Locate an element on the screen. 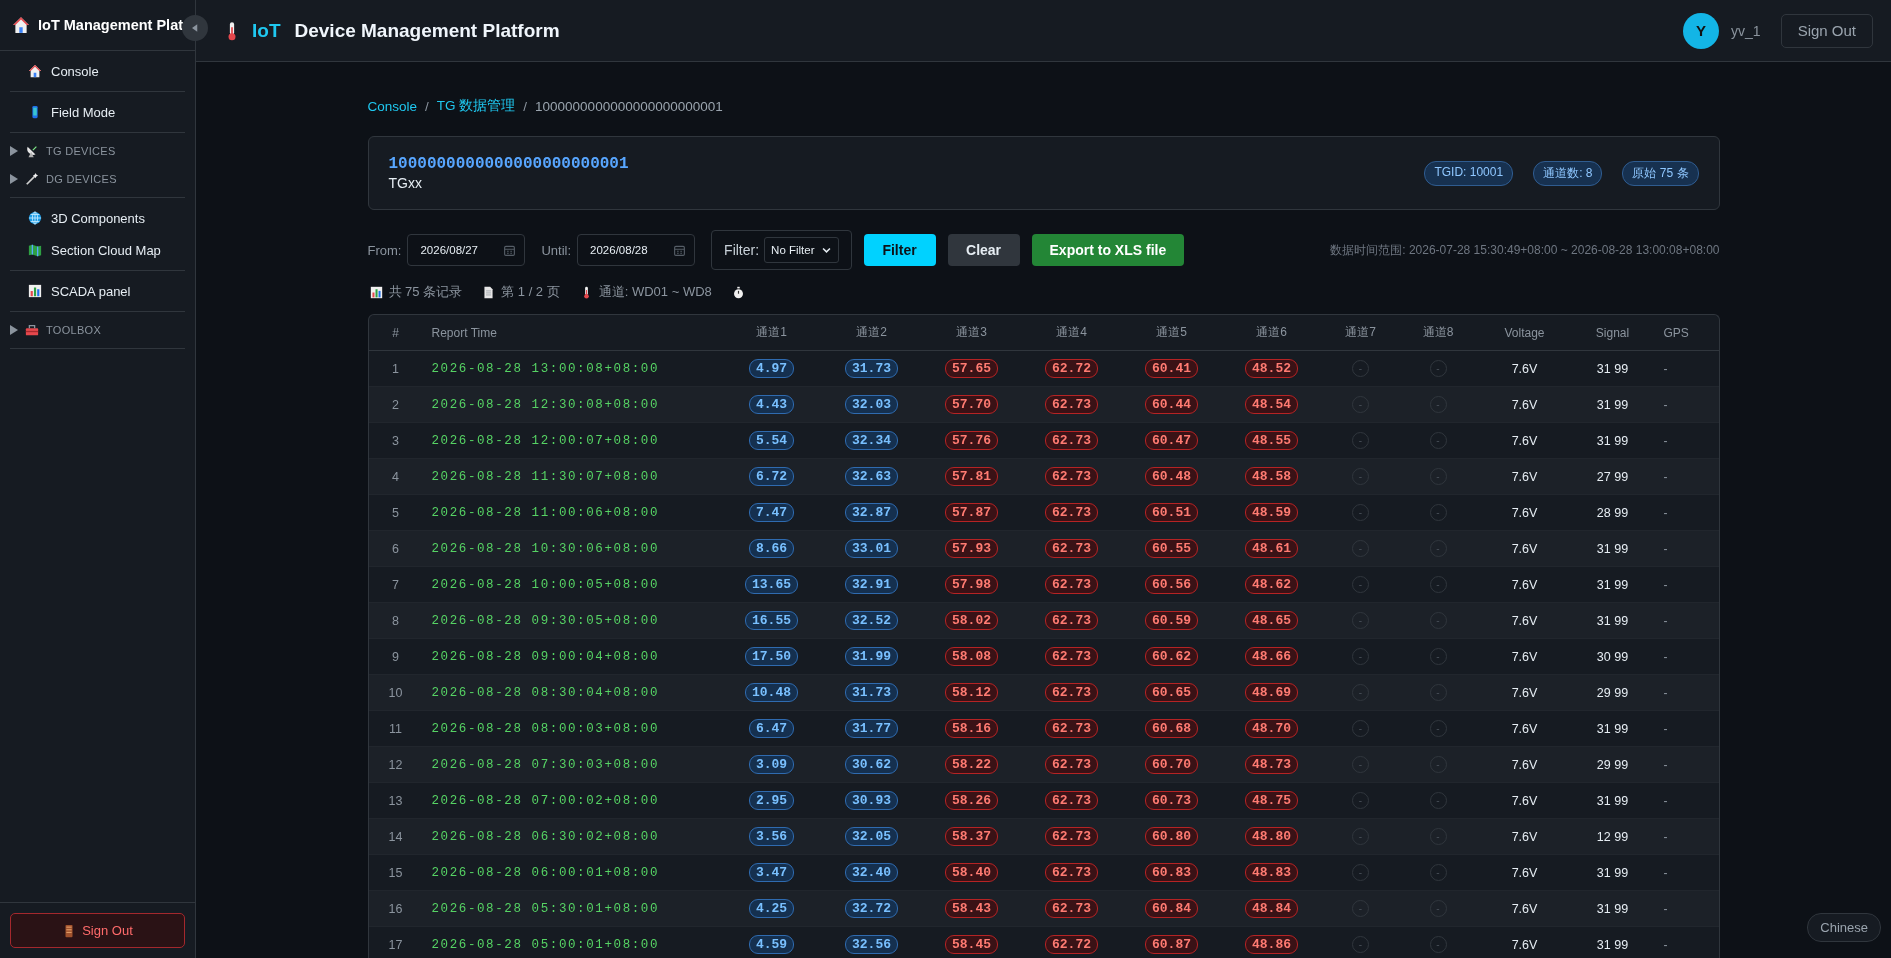 Image resolution: width=1891 pixels, height=958 pixels. value-pill: 31.99 is located at coordinates (871, 656).